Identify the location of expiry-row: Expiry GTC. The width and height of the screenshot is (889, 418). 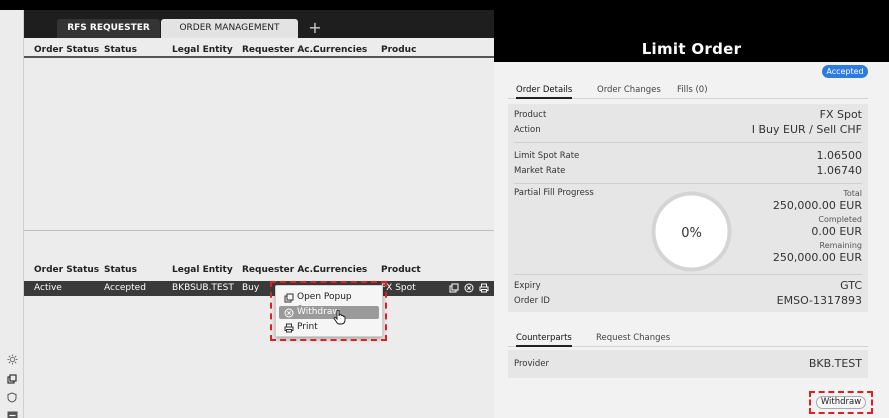
(688, 286).